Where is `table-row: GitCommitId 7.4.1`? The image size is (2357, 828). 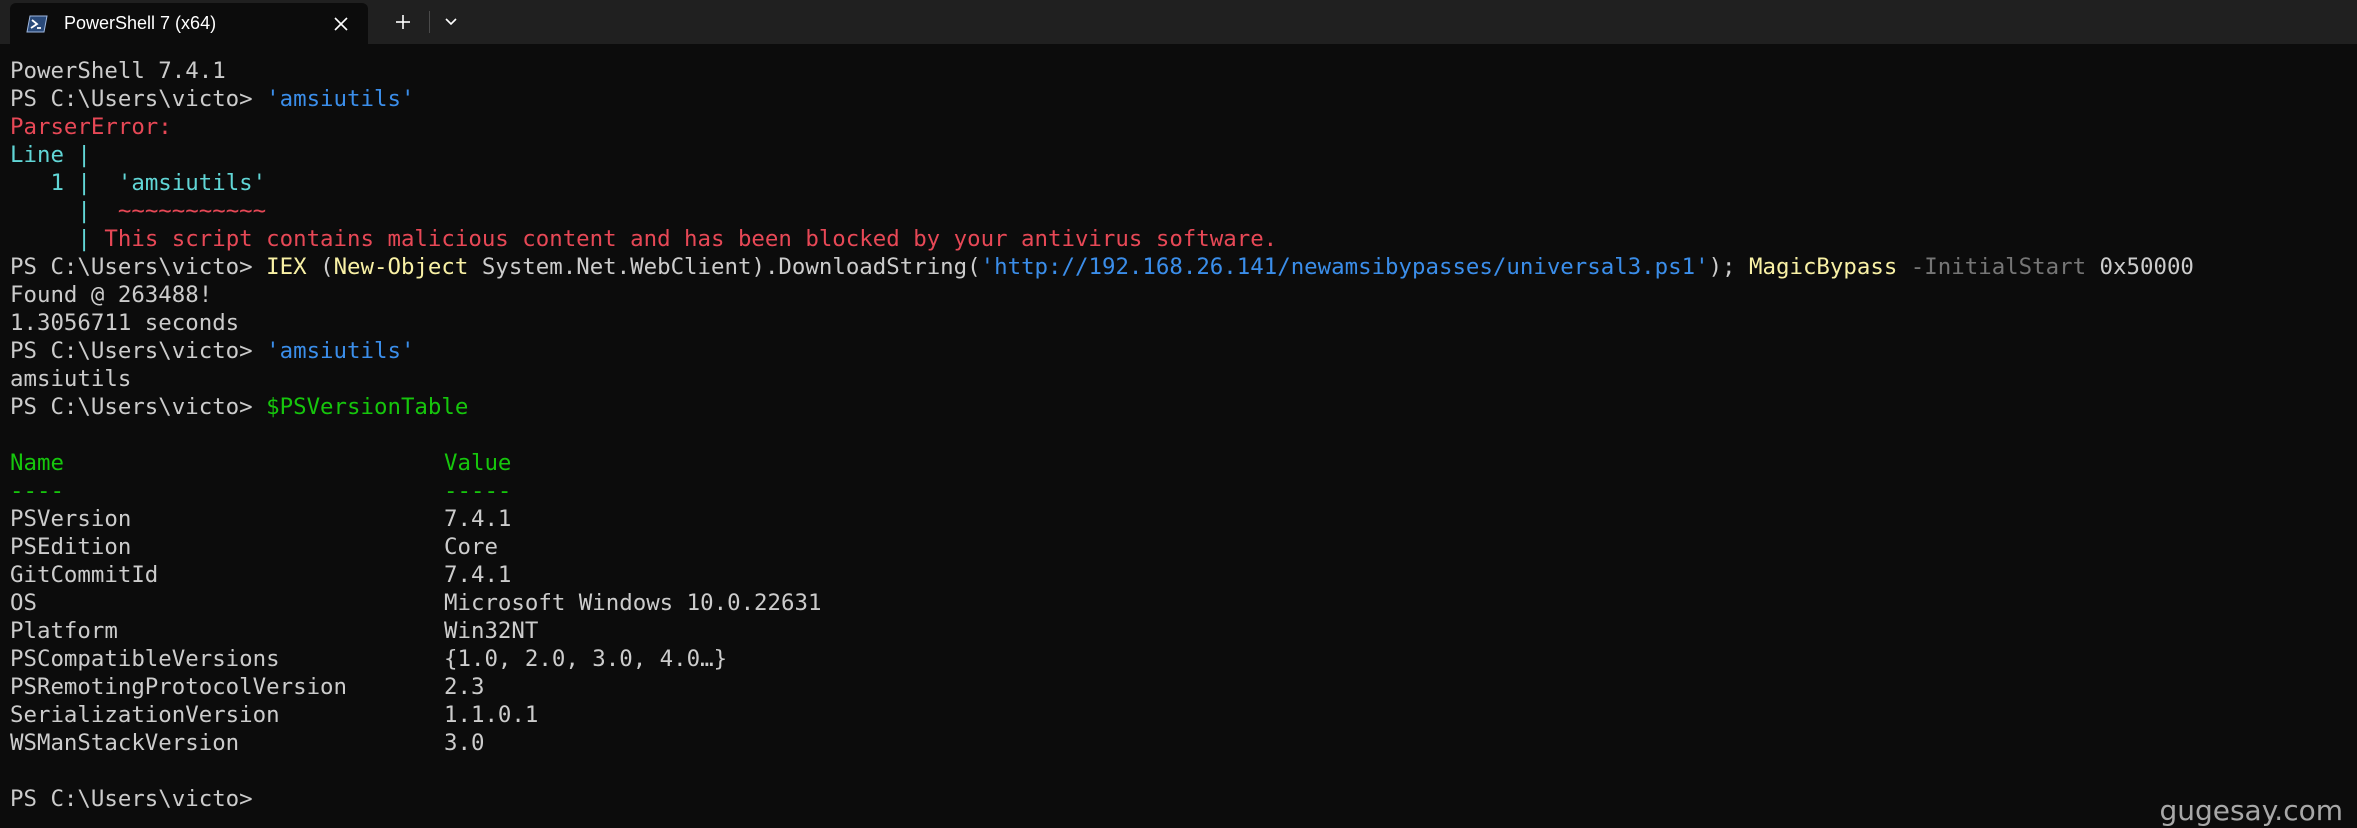 table-row: GitCommitId 7.4.1 is located at coordinates (261, 575).